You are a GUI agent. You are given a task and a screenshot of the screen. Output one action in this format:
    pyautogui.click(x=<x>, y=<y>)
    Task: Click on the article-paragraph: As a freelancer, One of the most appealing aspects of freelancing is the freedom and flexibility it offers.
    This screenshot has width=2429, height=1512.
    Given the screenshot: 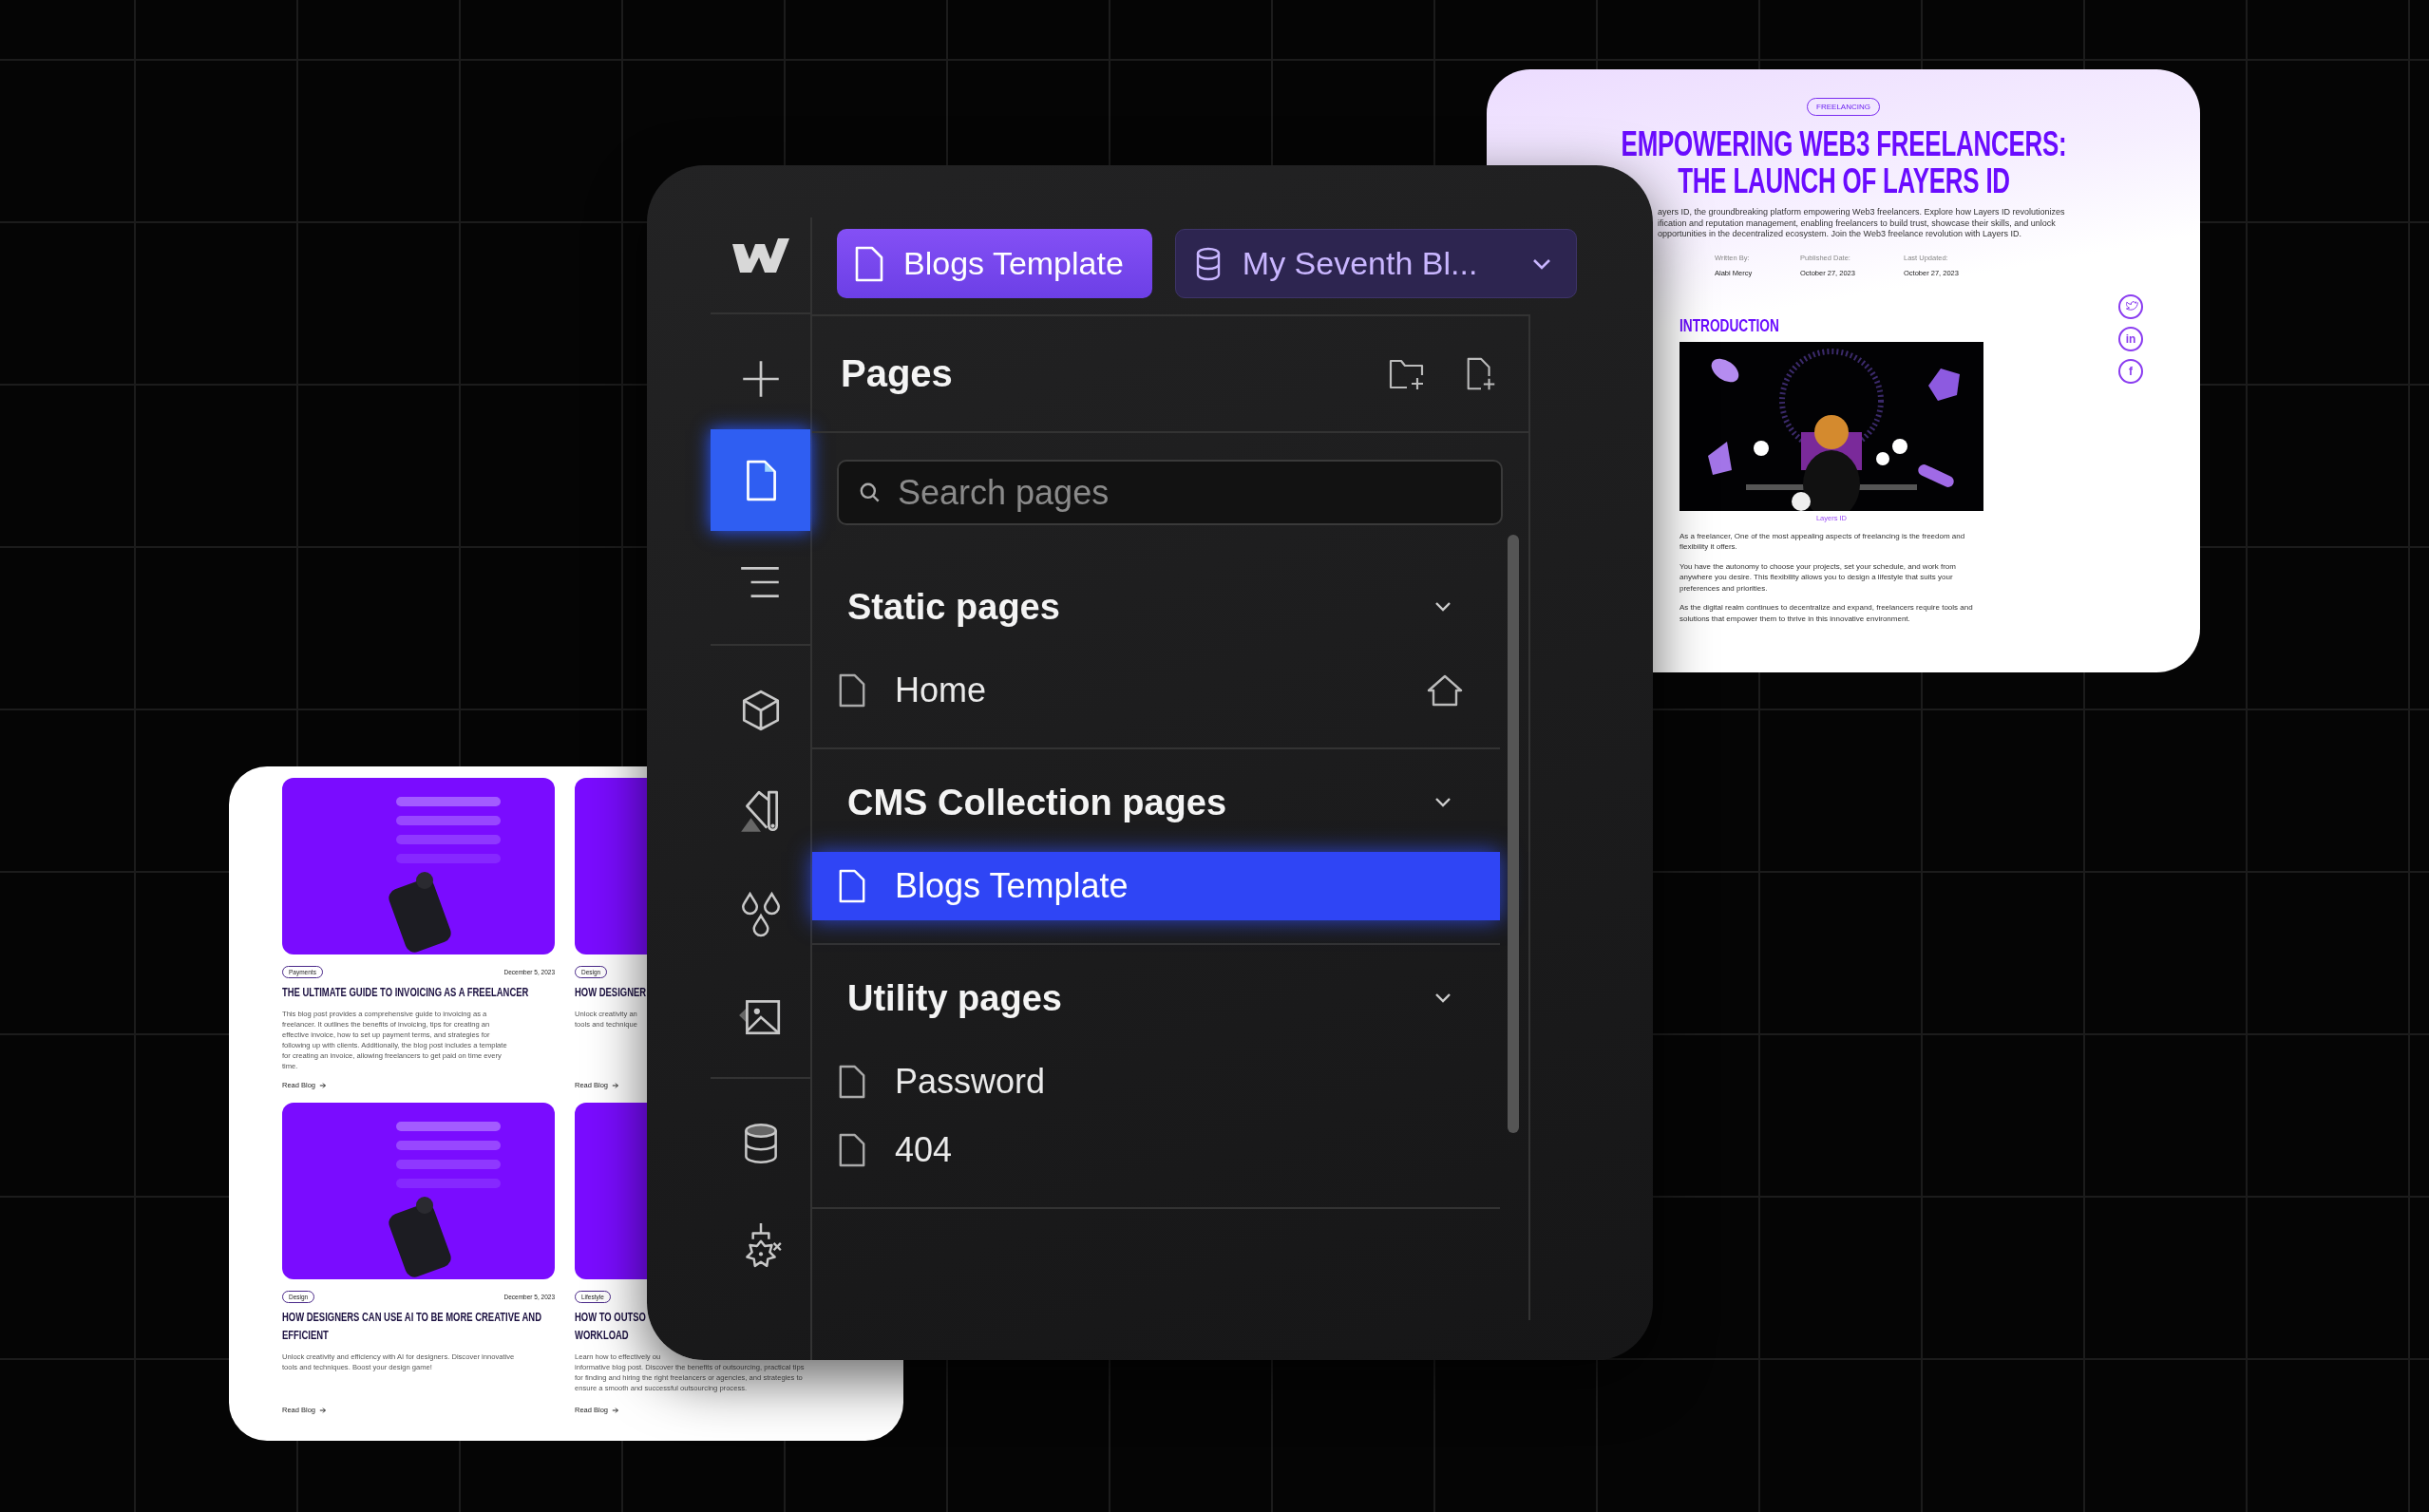 What is the action you would take?
    pyautogui.click(x=1822, y=542)
    